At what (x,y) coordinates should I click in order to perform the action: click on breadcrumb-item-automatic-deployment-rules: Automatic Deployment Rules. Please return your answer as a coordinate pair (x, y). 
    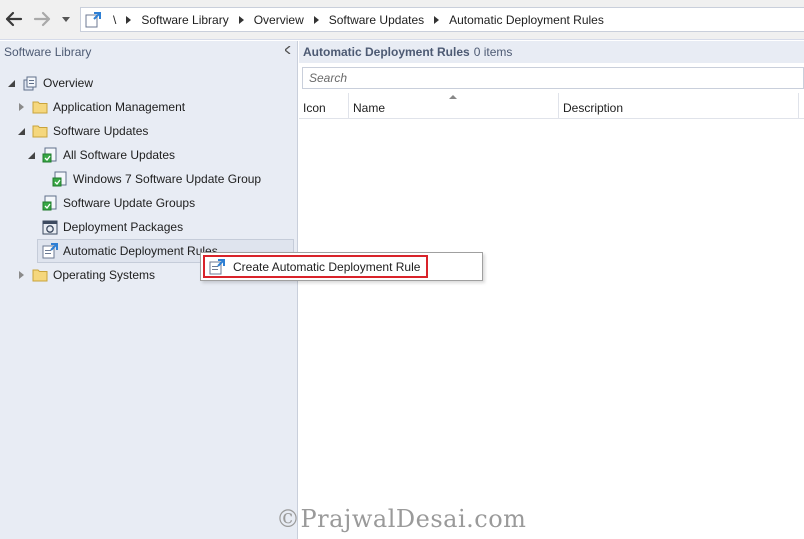
    Looking at the image, I should click on (526, 20).